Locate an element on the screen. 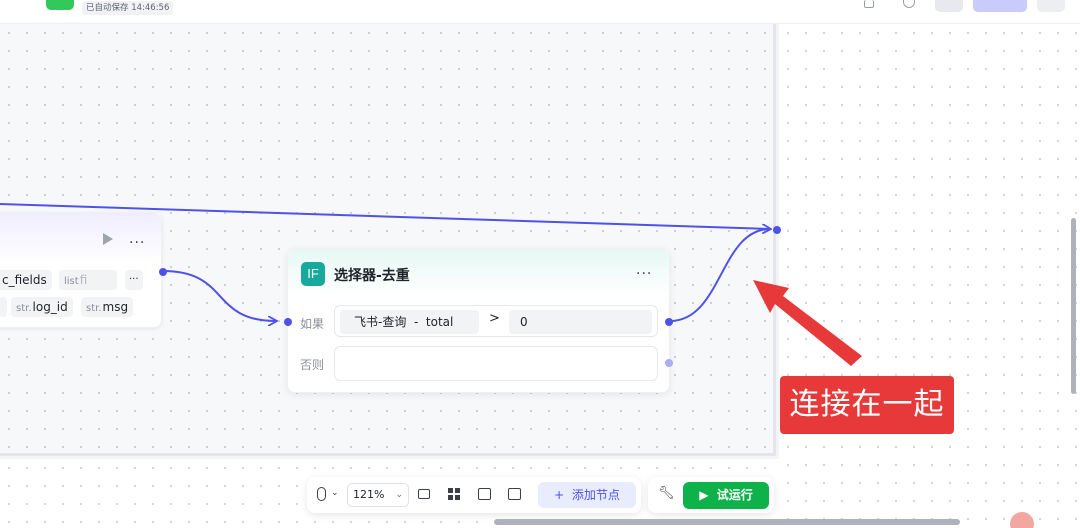 This screenshot has height=528, width=1080. if-selector-node: IF 选择器-去重 ··· 如果 飞书-查询 - total > 0 否则 is located at coordinates (478, 320).